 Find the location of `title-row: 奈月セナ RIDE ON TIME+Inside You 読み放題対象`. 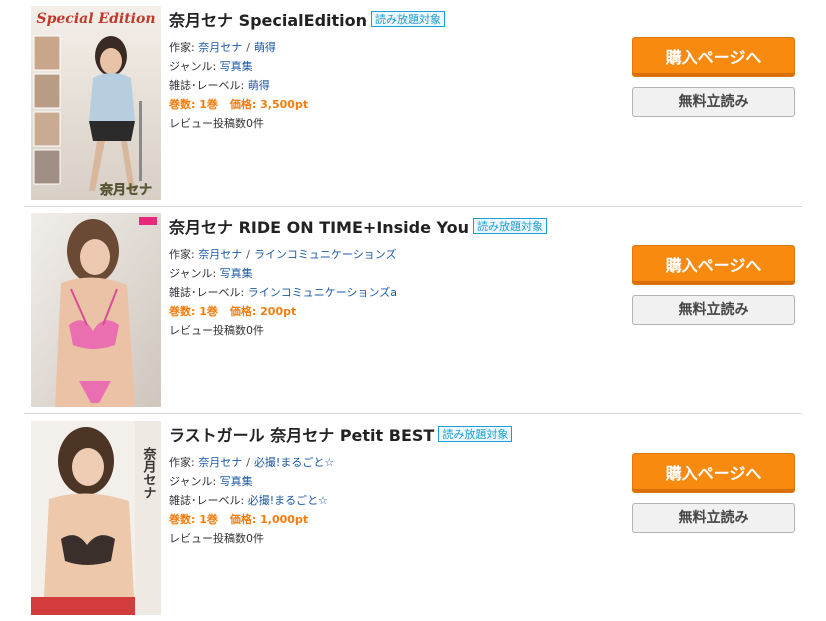

title-row: 奈月セナ RIDE ON TIME+Inside You 読み放題対象 is located at coordinates (358, 225).